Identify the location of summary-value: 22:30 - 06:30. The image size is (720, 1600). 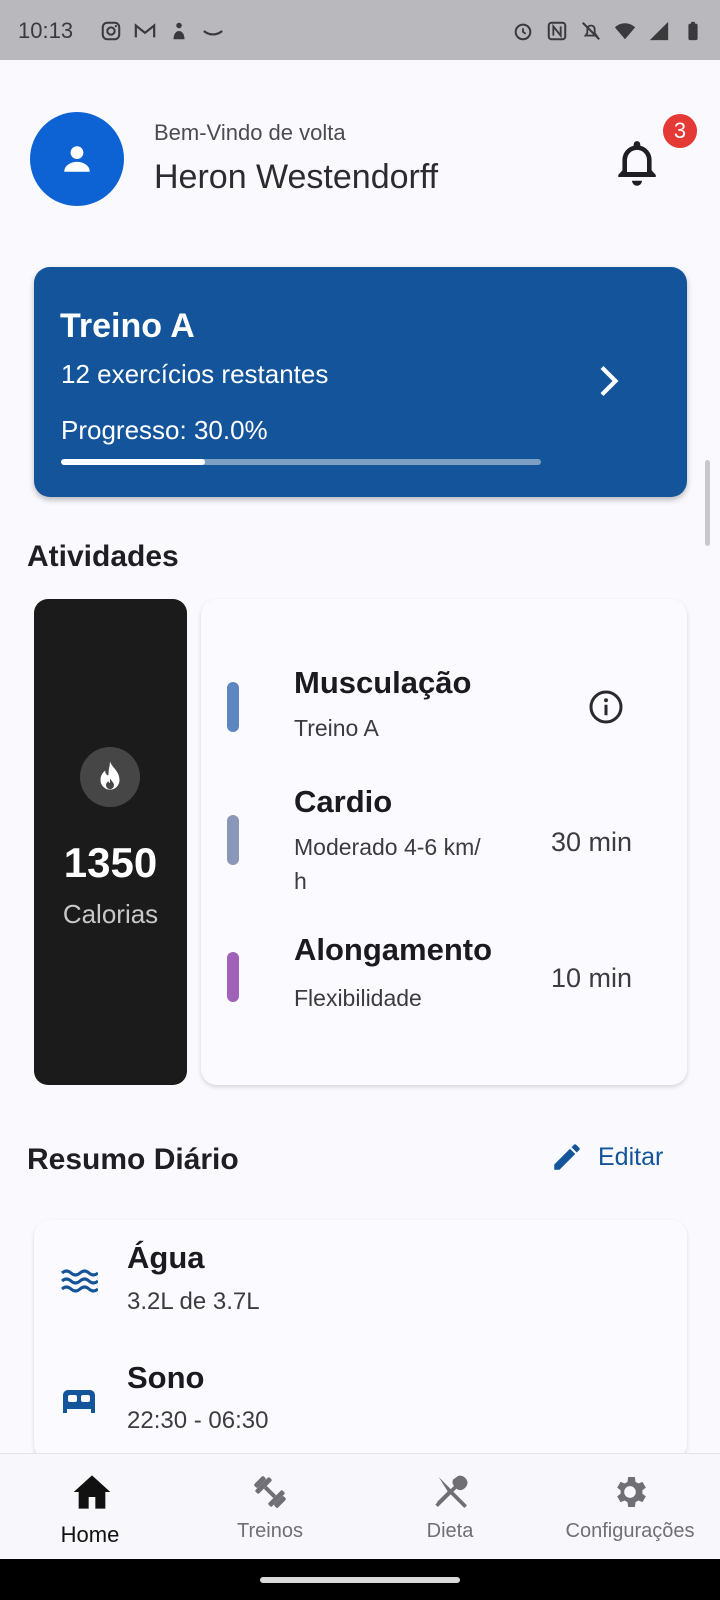
(198, 1420).